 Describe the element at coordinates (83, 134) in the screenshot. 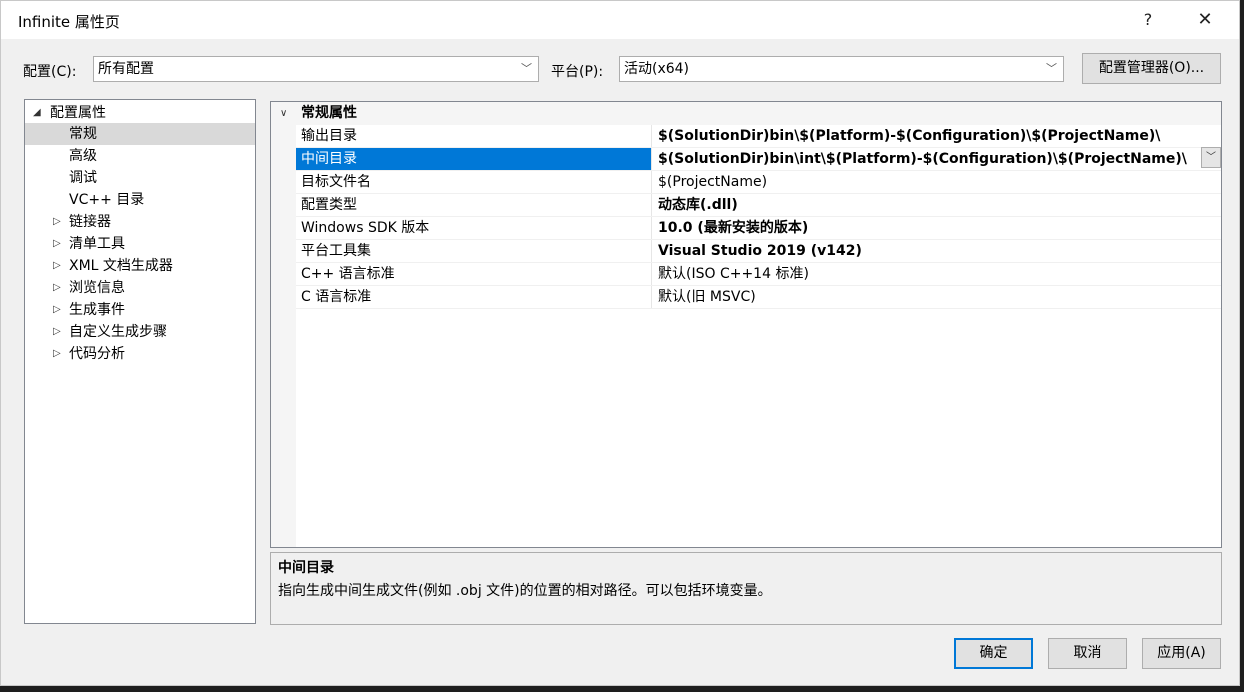

I see `tree-item-label: 常规` at that location.